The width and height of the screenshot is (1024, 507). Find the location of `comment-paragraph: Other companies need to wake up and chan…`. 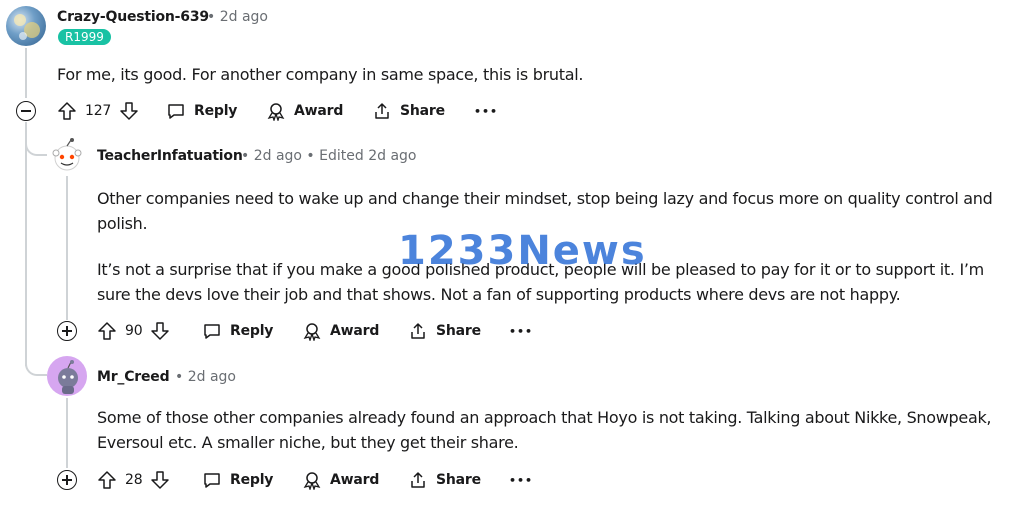

comment-paragraph: Other companies need to wake up and chan… is located at coordinates (545, 211).